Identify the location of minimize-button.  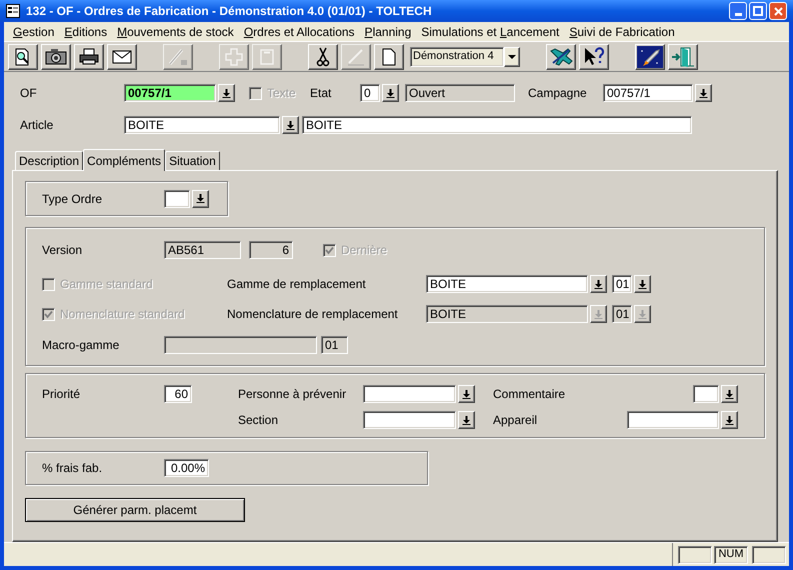
(738, 11).